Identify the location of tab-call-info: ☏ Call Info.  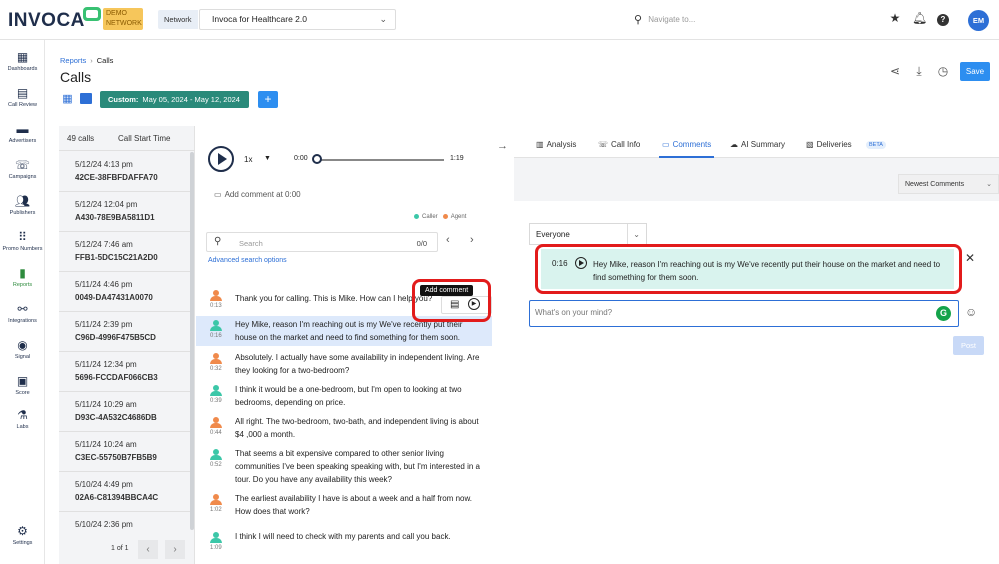
(619, 144).